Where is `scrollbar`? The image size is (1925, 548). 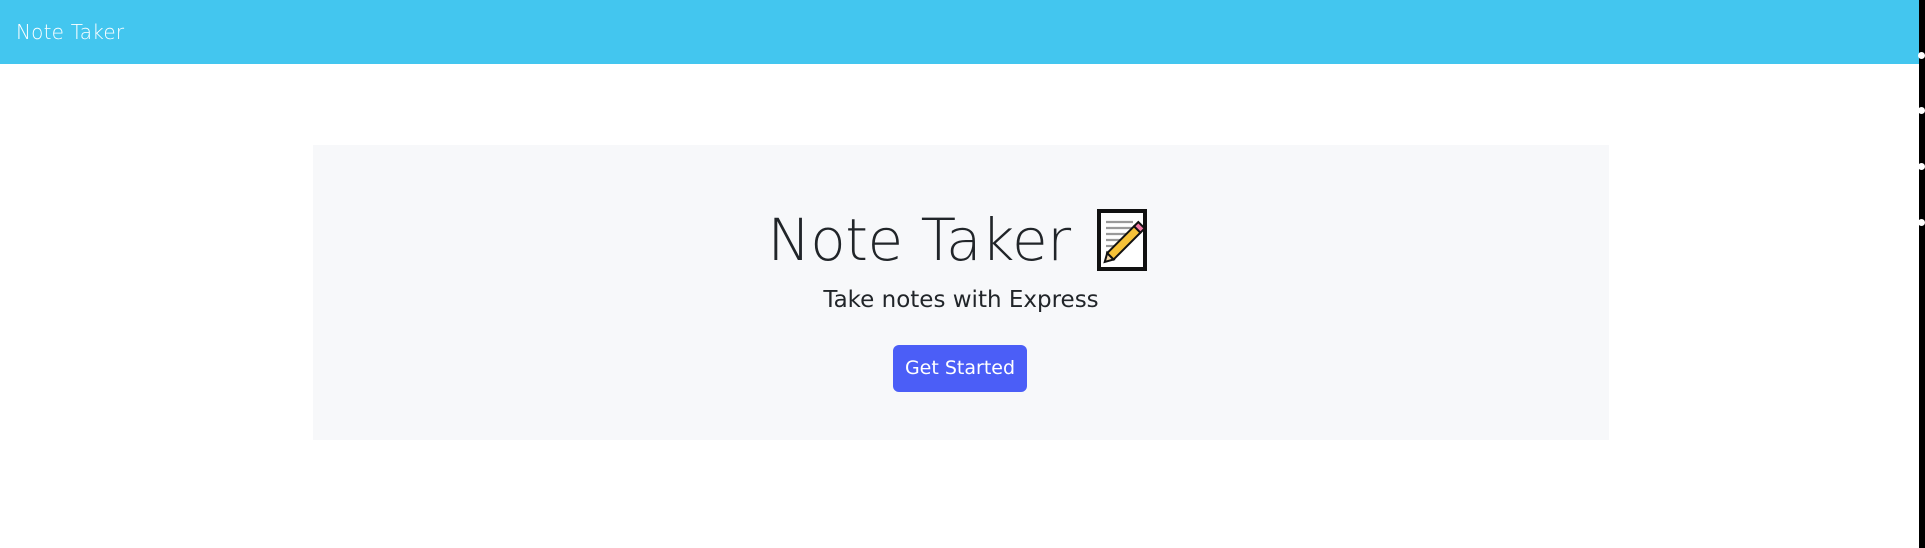
scrollbar is located at coordinates (1922, 274).